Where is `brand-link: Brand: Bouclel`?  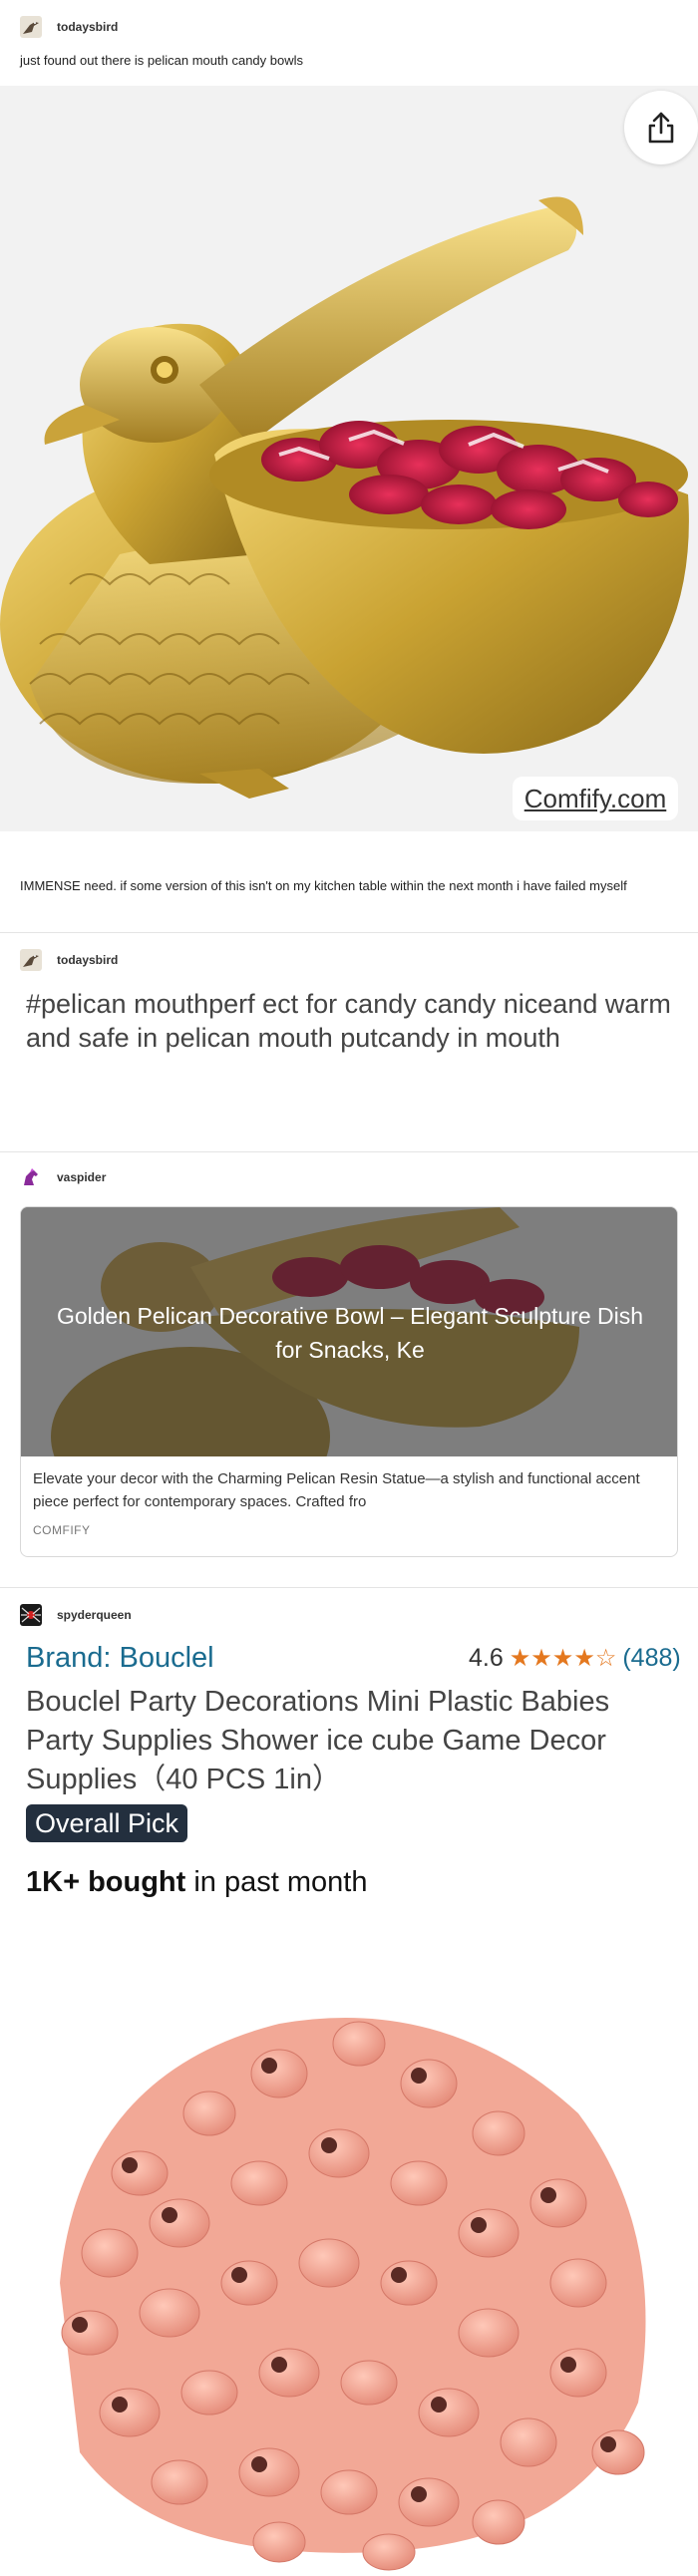 brand-link: Brand: Bouclel is located at coordinates (120, 1658).